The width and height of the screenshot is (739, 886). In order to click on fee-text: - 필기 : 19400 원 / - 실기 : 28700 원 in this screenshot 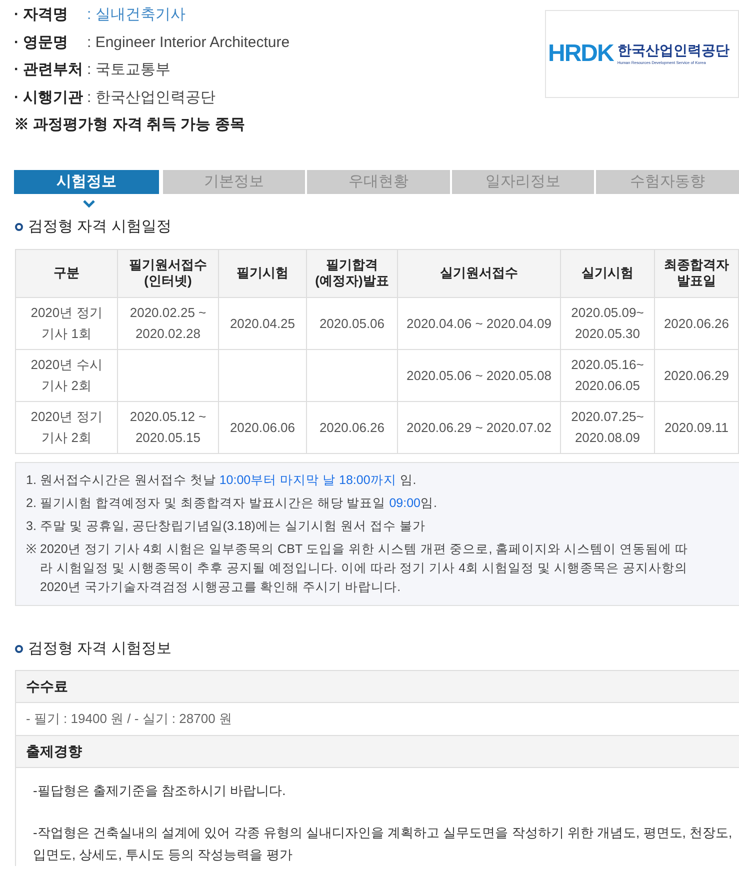, I will do `click(129, 719)`.